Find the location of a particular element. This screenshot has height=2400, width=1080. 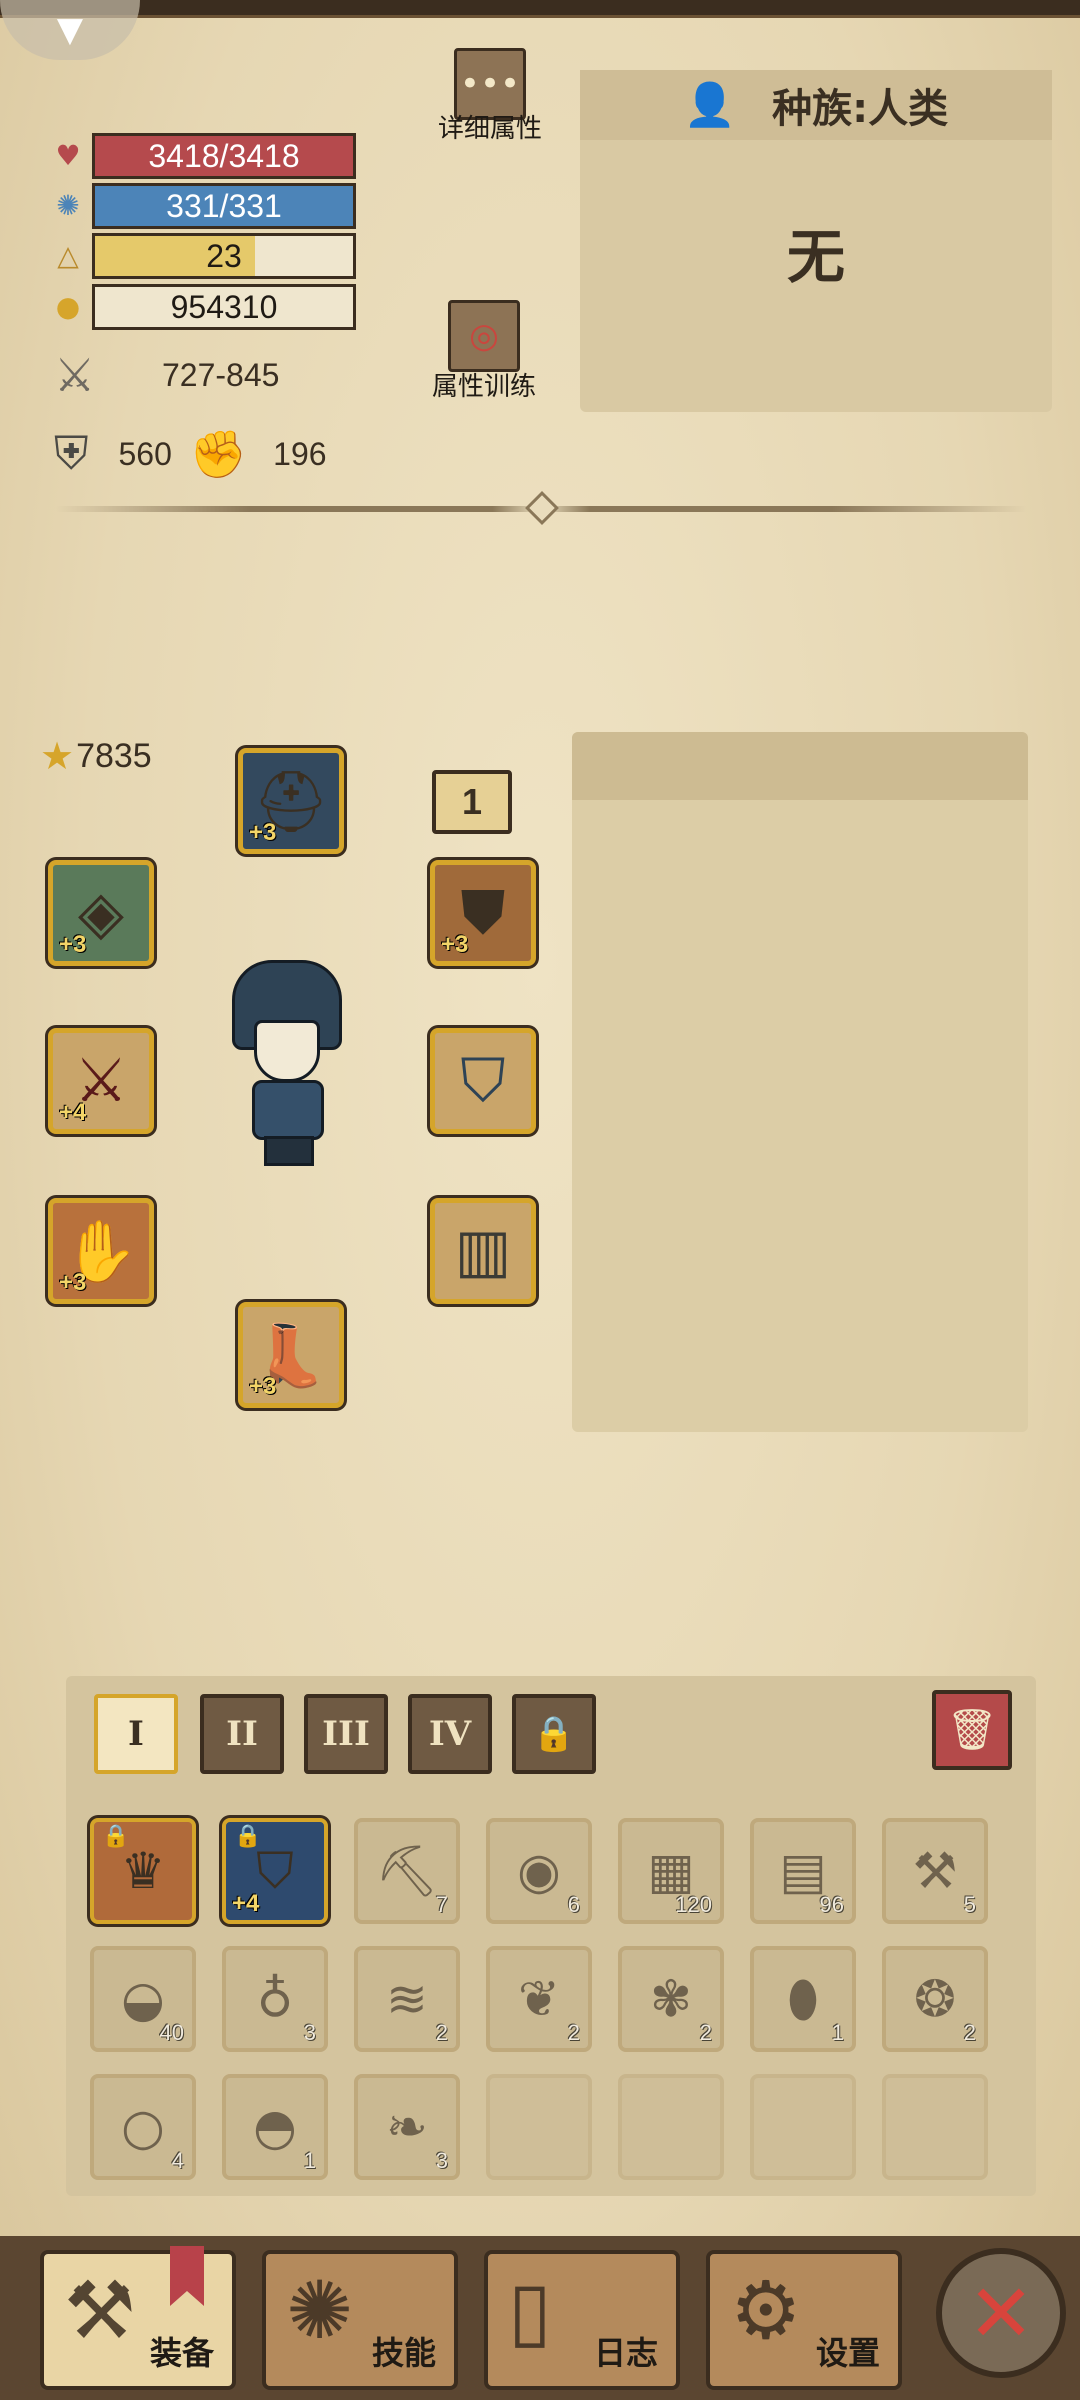

coral-icon: ✾ is located at coordinates (671, 1999).